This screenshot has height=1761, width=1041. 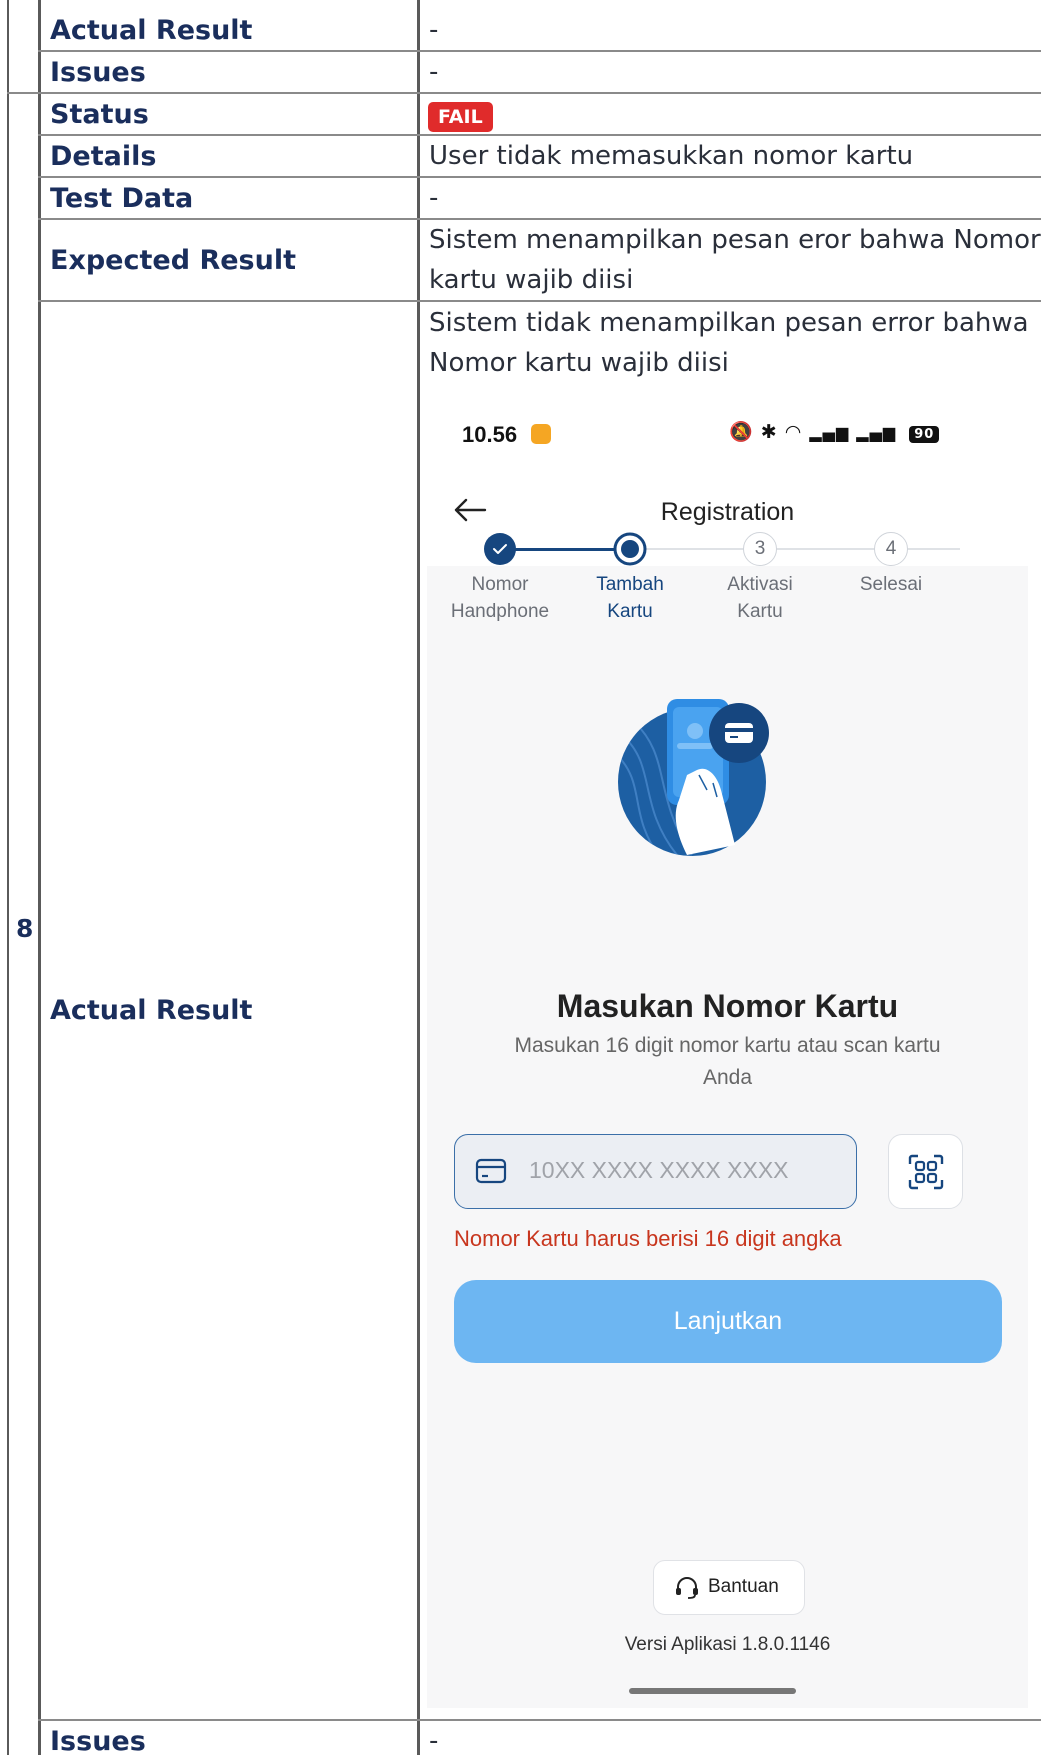 I want to click on bluetooth-icon: ✱, so click(x=769, y=432).